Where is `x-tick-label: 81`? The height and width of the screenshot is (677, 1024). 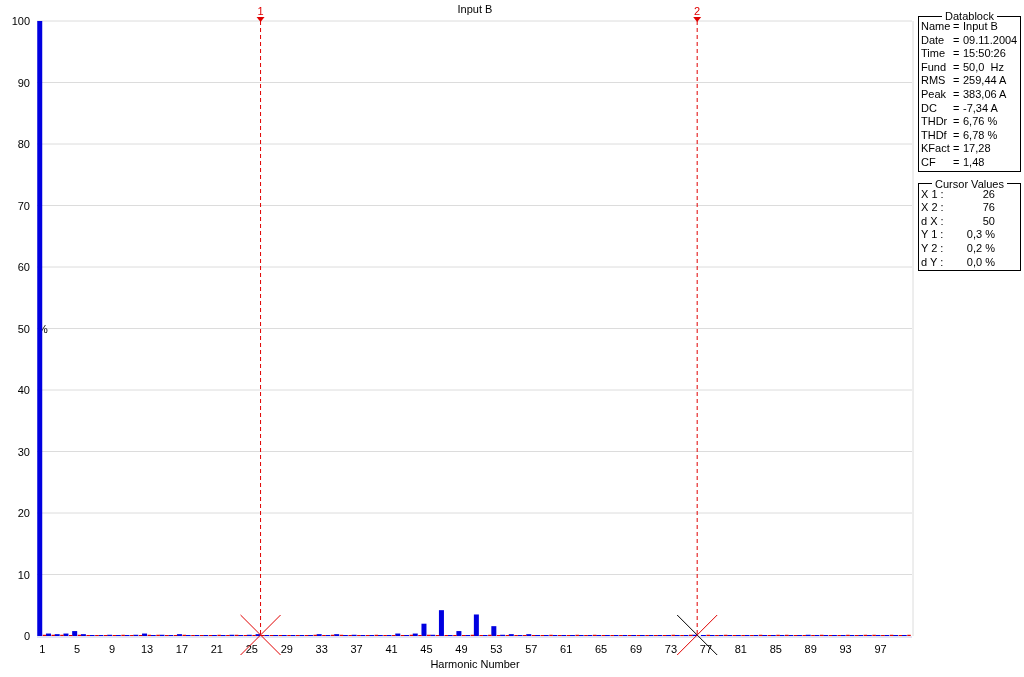
x-tick-label: 81 is located at coordinates (740, 649).